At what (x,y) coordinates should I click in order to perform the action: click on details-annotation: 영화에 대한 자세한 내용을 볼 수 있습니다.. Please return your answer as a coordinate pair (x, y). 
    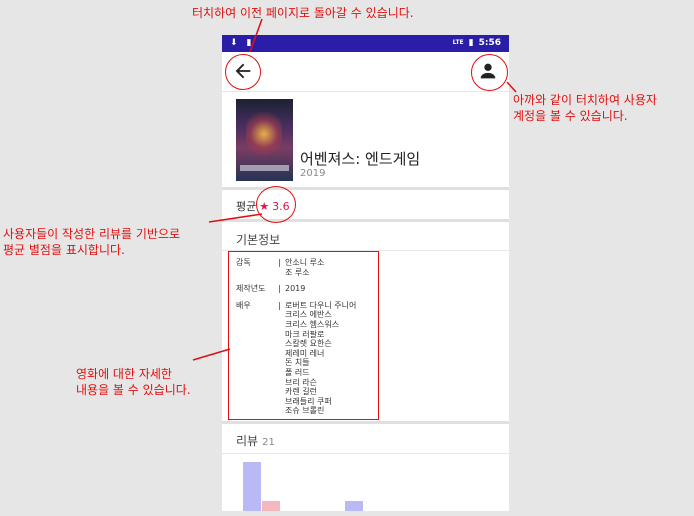
    Looking at the image, I should click on (133, 382).